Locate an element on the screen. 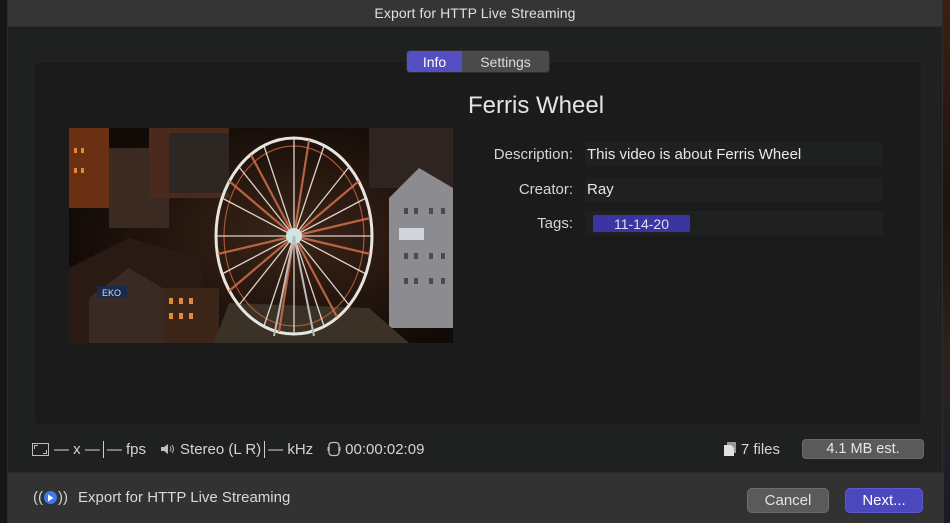 Image resolution: width=950 pixels, height=523 pixels. tab-control: Info Settings is located at coordinates (478, 61).